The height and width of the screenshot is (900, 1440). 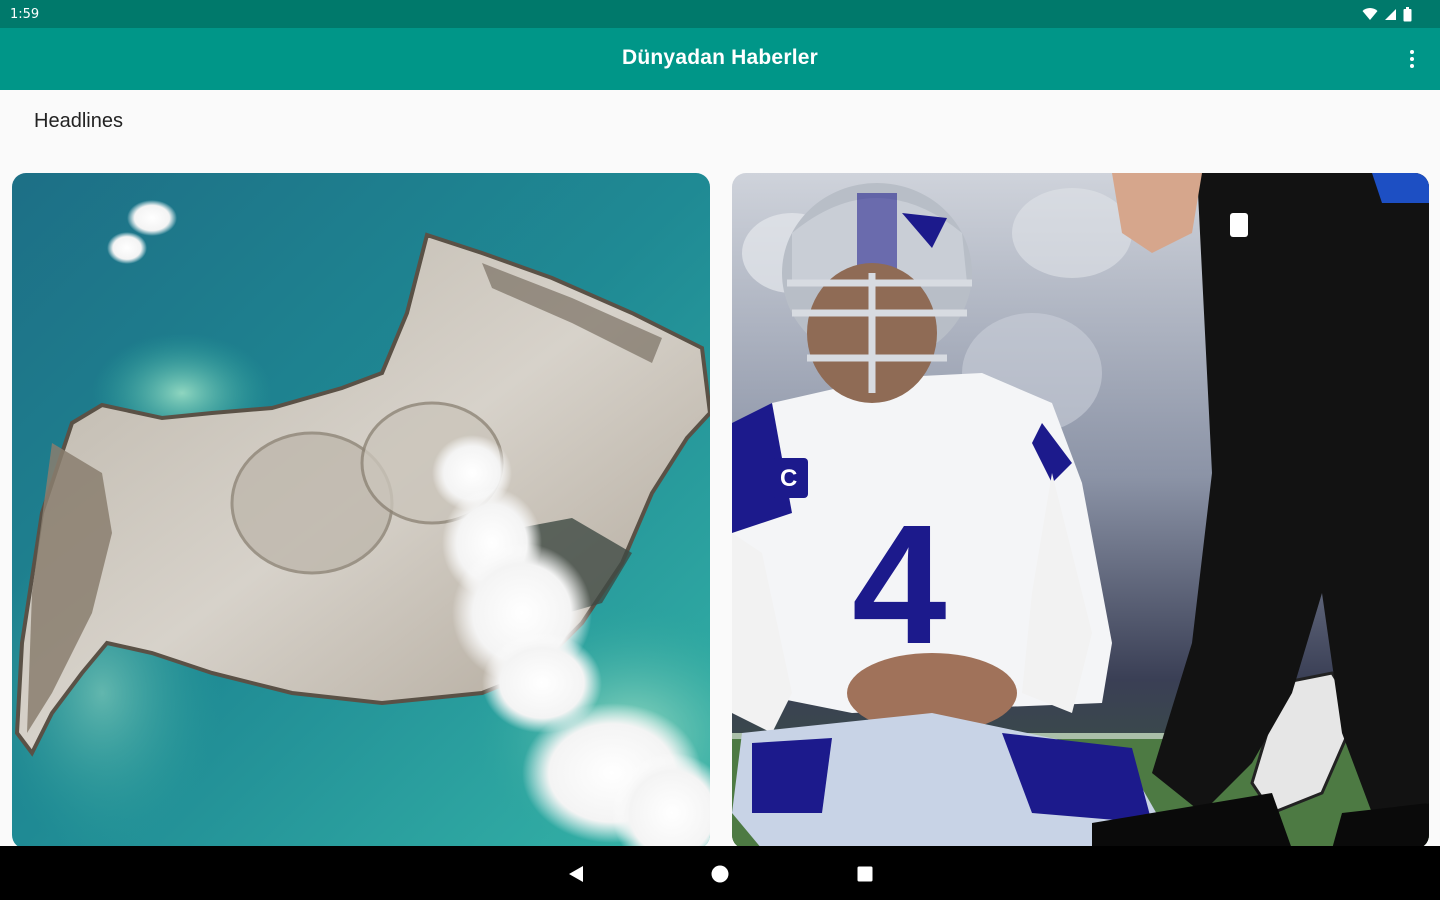 I want to click on battery-icon, so click(x=1407, y=14).